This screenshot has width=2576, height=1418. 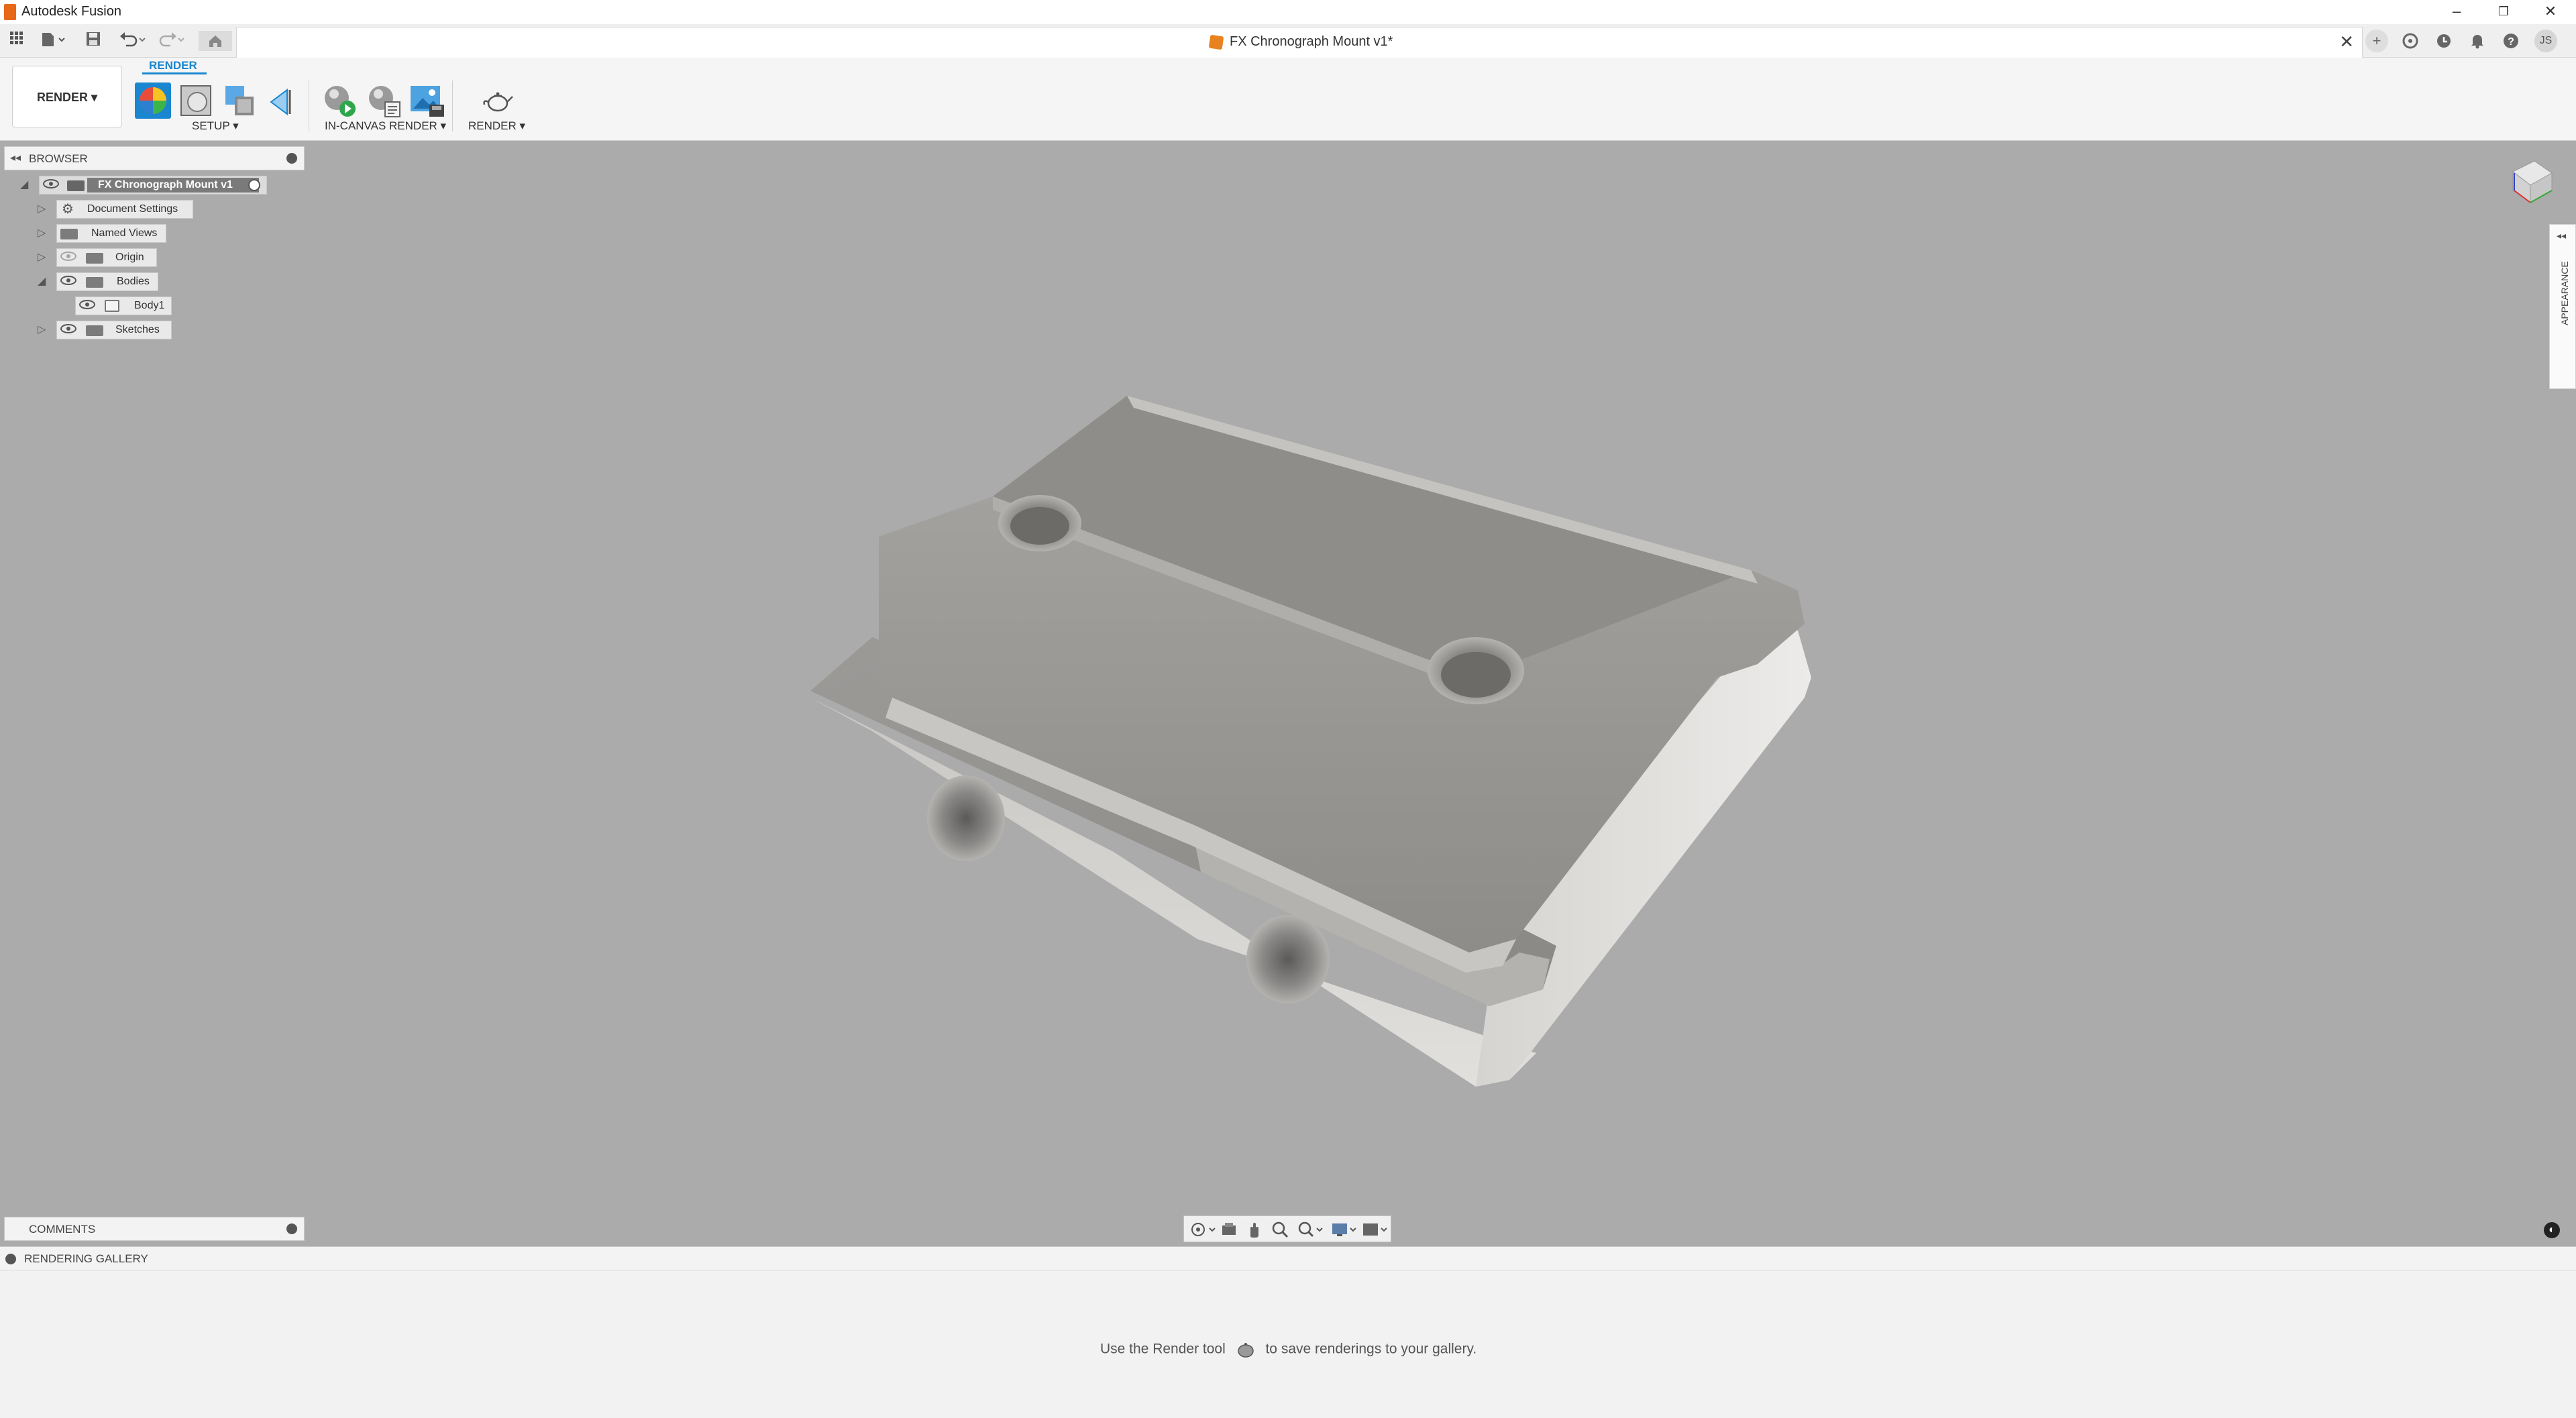 What do you see at coordinates (2346, 42) in the screenshot?
I see `close-tab-icon: ✕` at bounding box center [2346, 42].